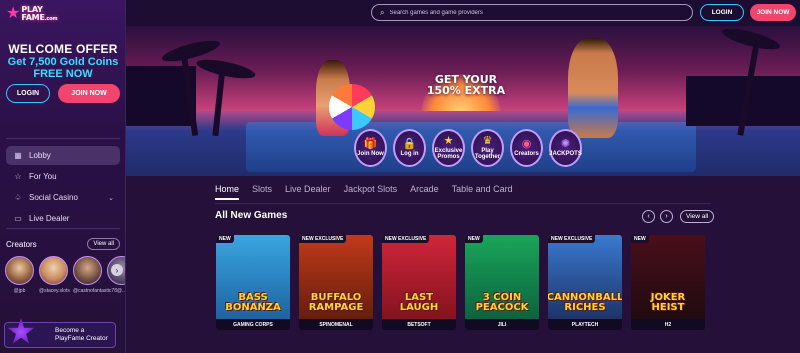  I want to click on tab-slots: Slots, so click(262, 192).